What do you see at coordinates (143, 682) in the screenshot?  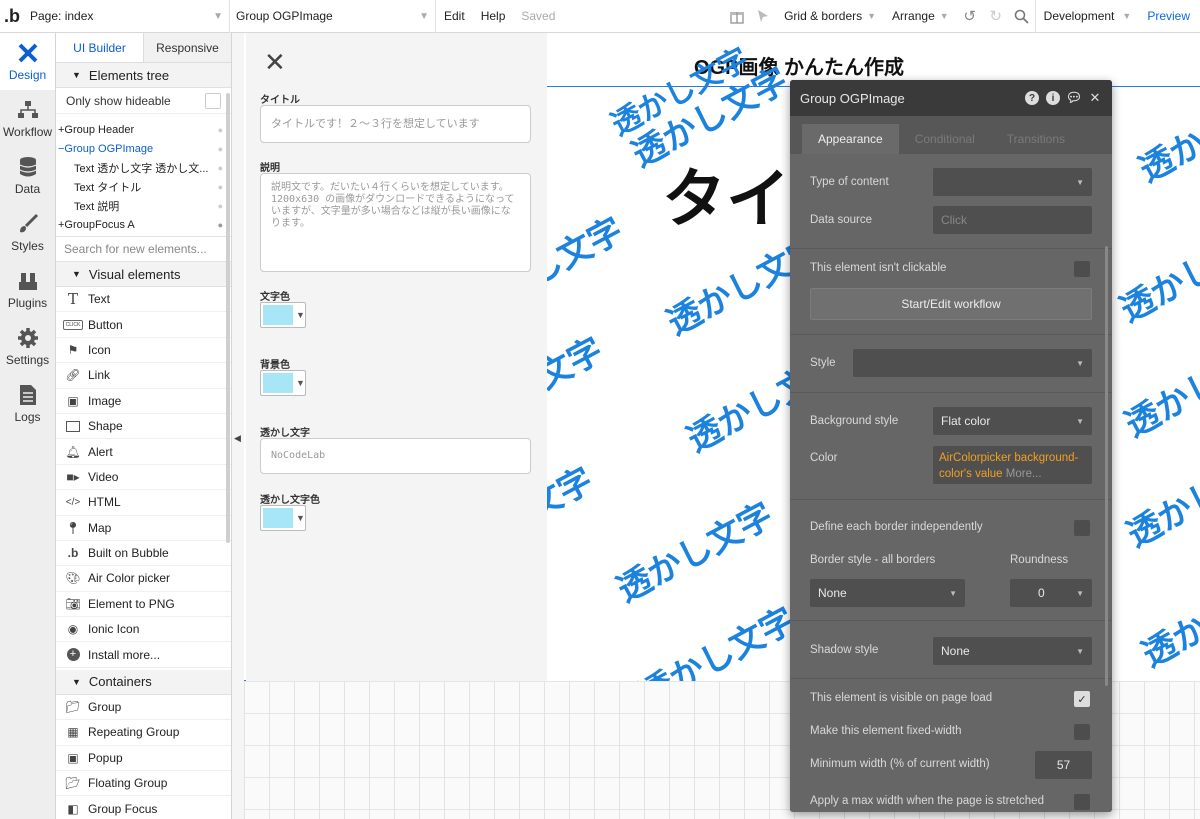 I see `containers-header: ▼ Containers` at bounding box center [143, 682].